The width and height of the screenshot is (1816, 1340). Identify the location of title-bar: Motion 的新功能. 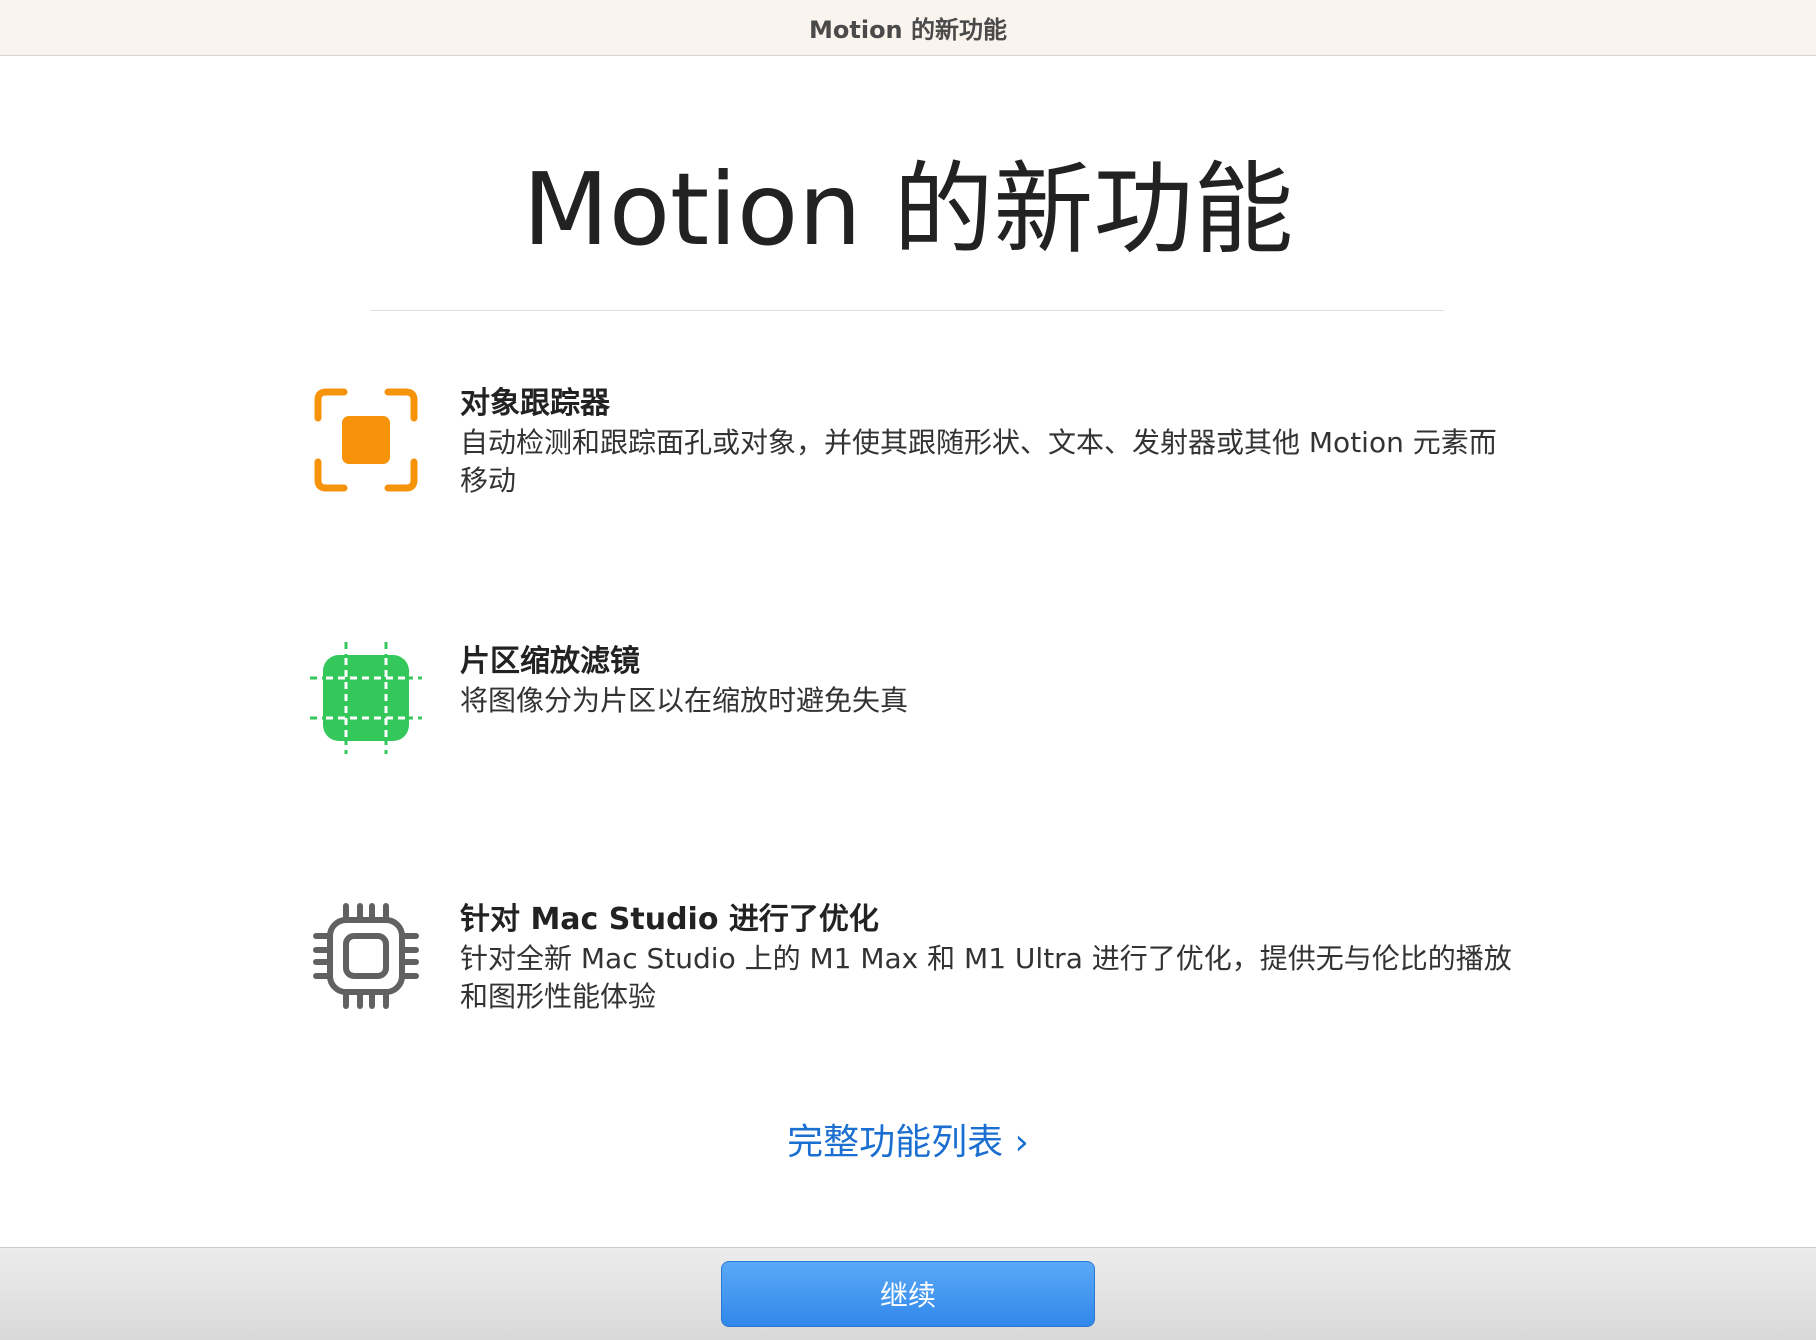
(908, 28).